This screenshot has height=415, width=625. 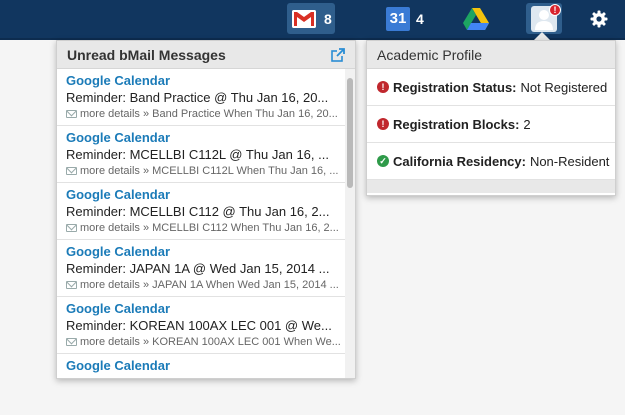 I want to click on bmail-header: Unread bMail Messages, so click(x=206, y=55).